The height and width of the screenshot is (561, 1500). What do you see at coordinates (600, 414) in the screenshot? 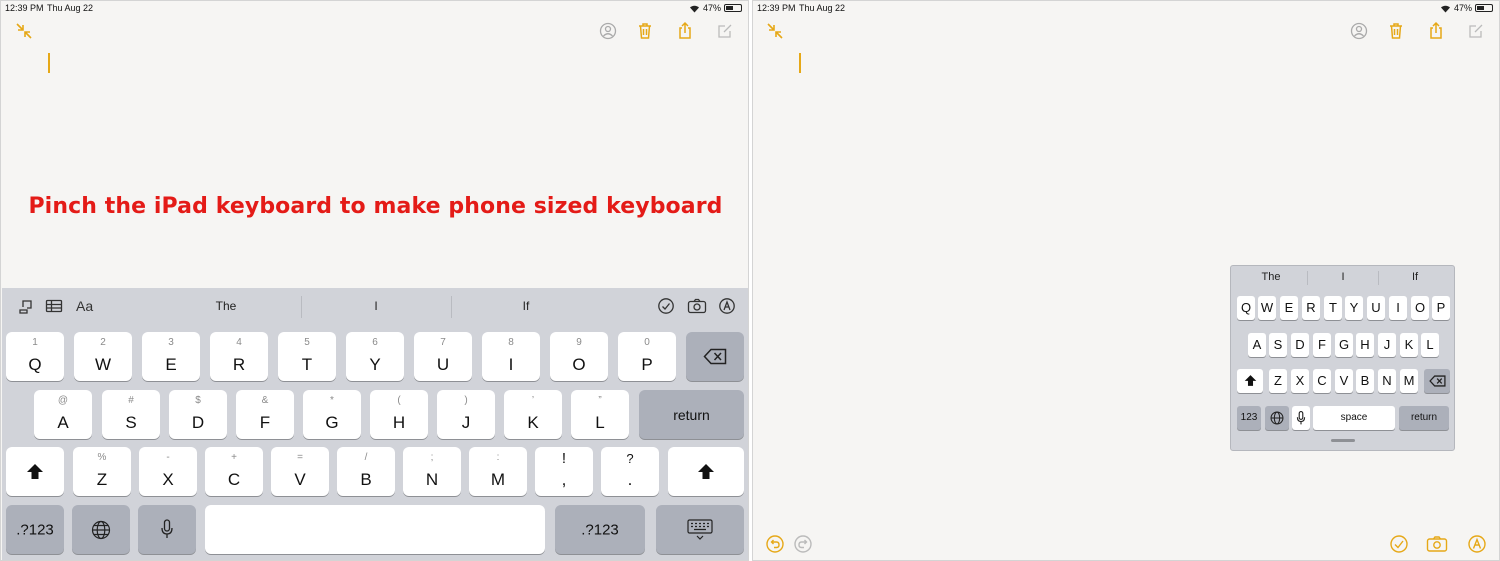
I see `key-l: ” L` at bounding box center [600, 414].